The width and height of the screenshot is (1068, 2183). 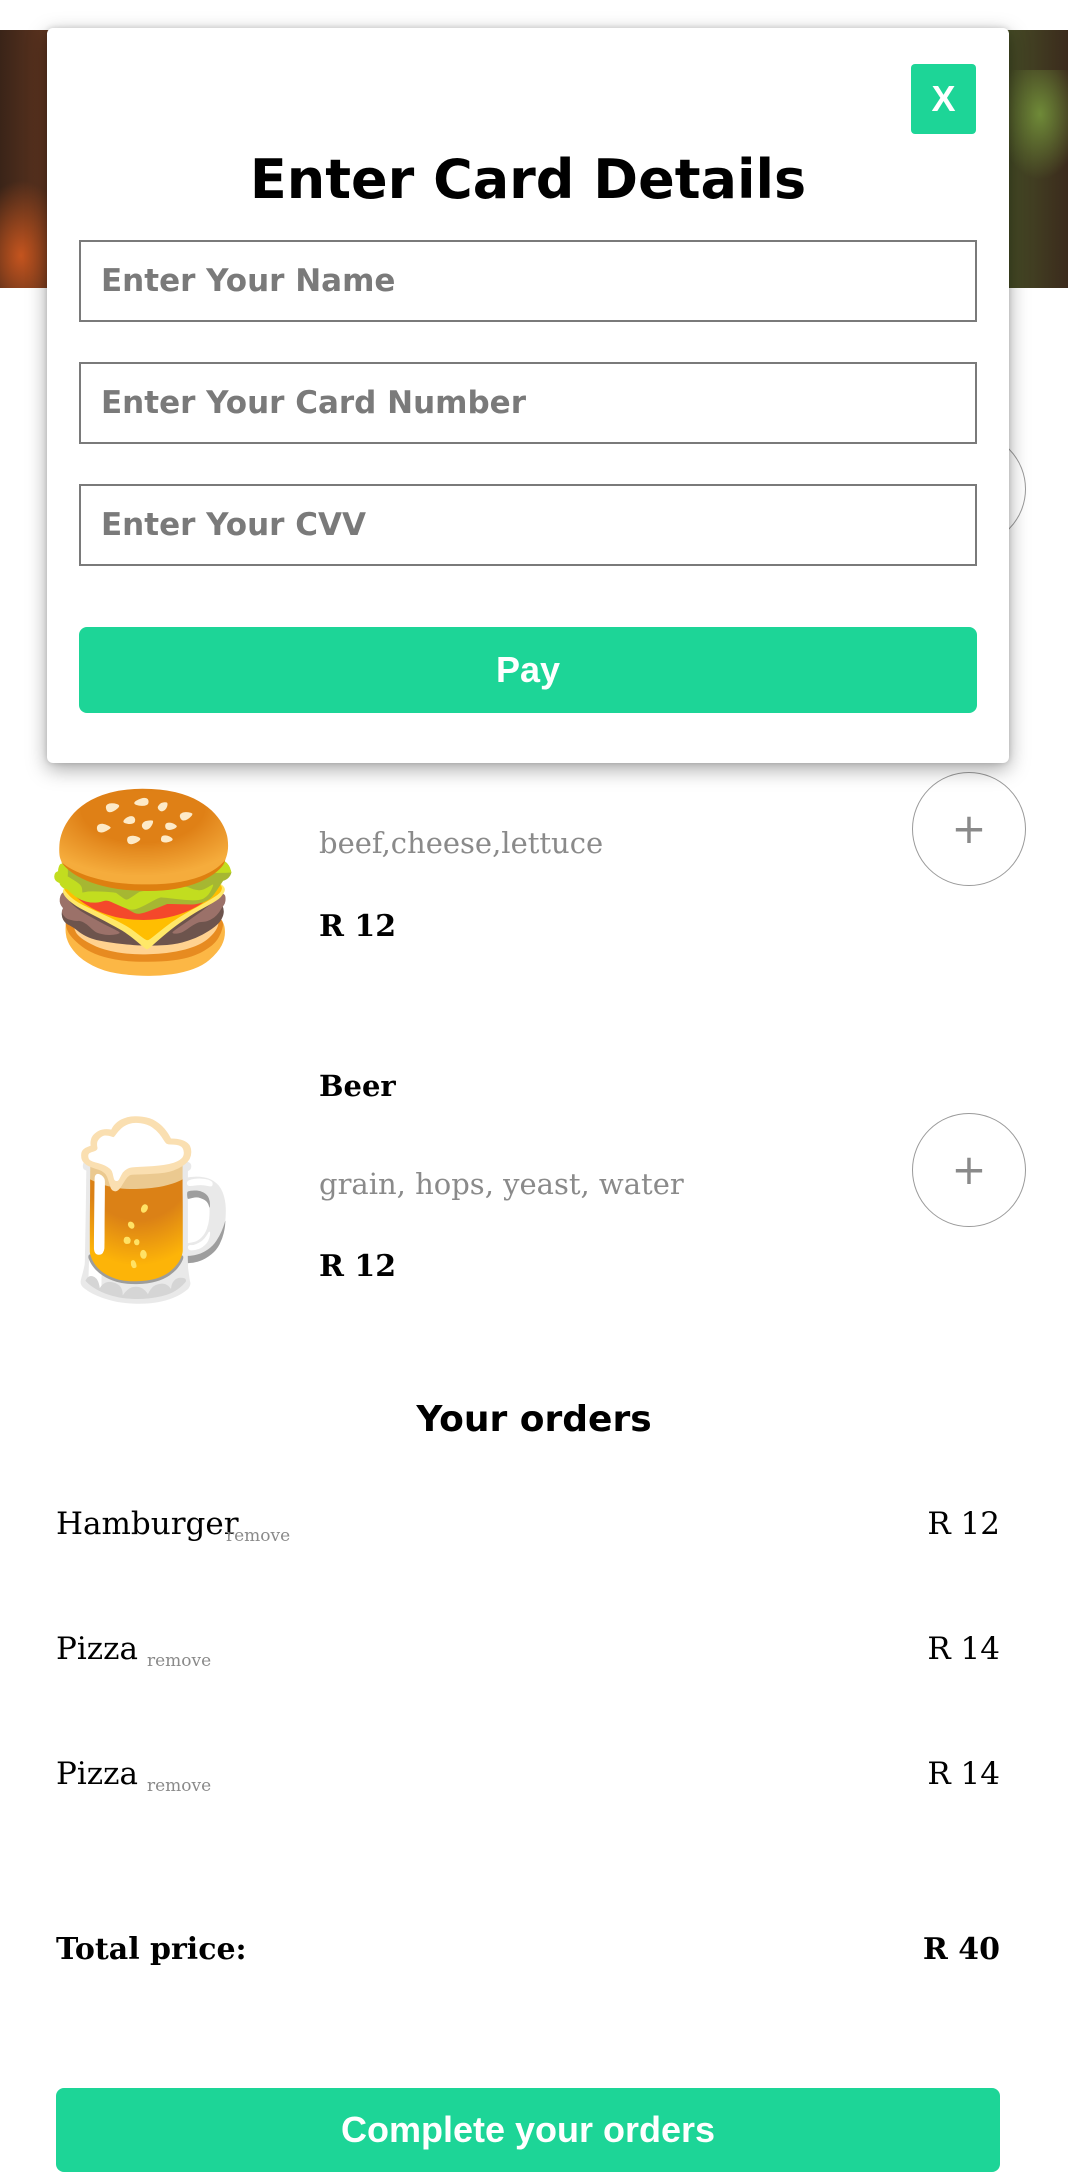 What do you see at coordinates (144, 883) in the screenshot?
I see `hamburger-image: 🍔` at bounding box center [144, 883].